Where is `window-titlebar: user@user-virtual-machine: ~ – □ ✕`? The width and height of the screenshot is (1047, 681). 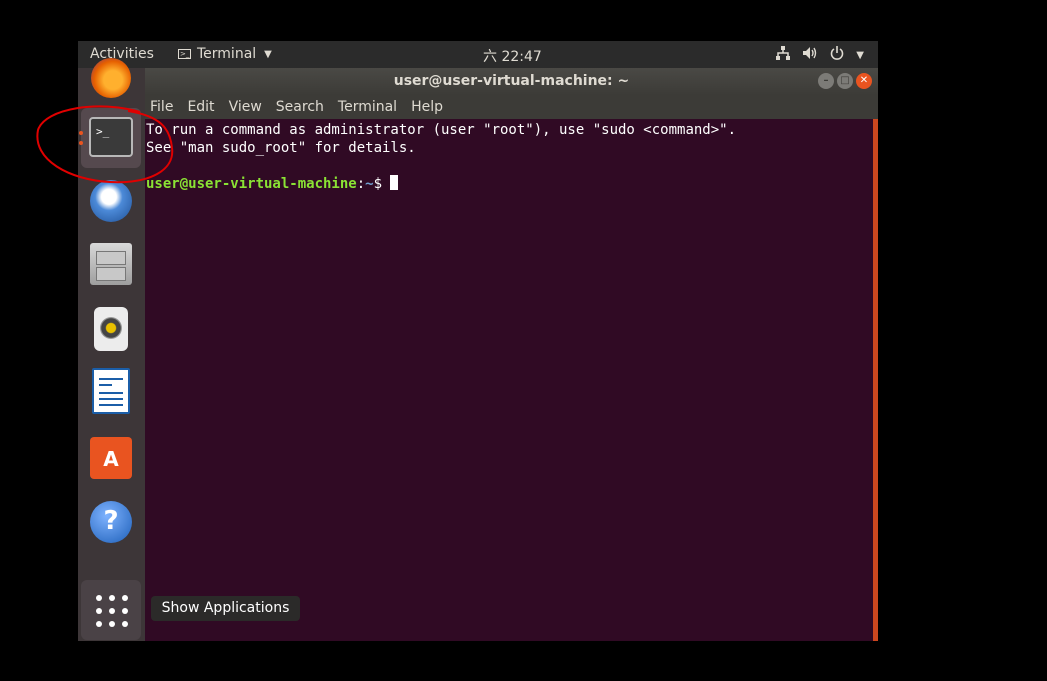 window-titlebar: user@user-virtual-machine: ~ – □ ✕ is located at coordinates (511, 81).